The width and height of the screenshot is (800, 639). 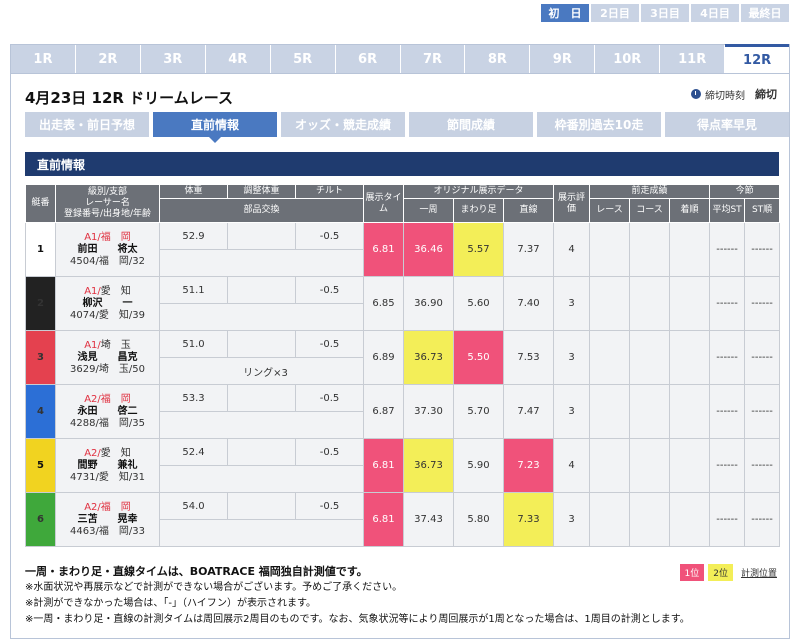 What do you see at coordinates (40, 357) in the screenshot?
I see `boat-number: 3` at bounding box center [40, 357].